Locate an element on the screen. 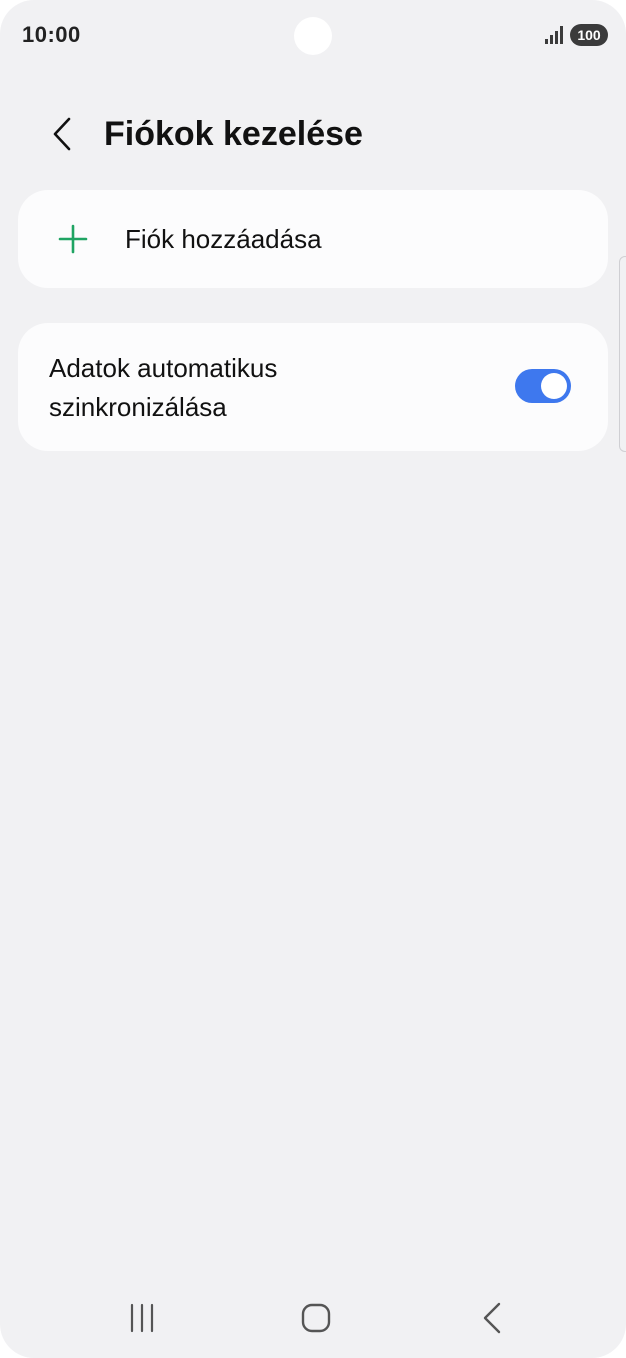 The image size is (626, 1358). auto-sync-label: Adatok automatikus szinkronizálása is located at coordinates (163, 387).